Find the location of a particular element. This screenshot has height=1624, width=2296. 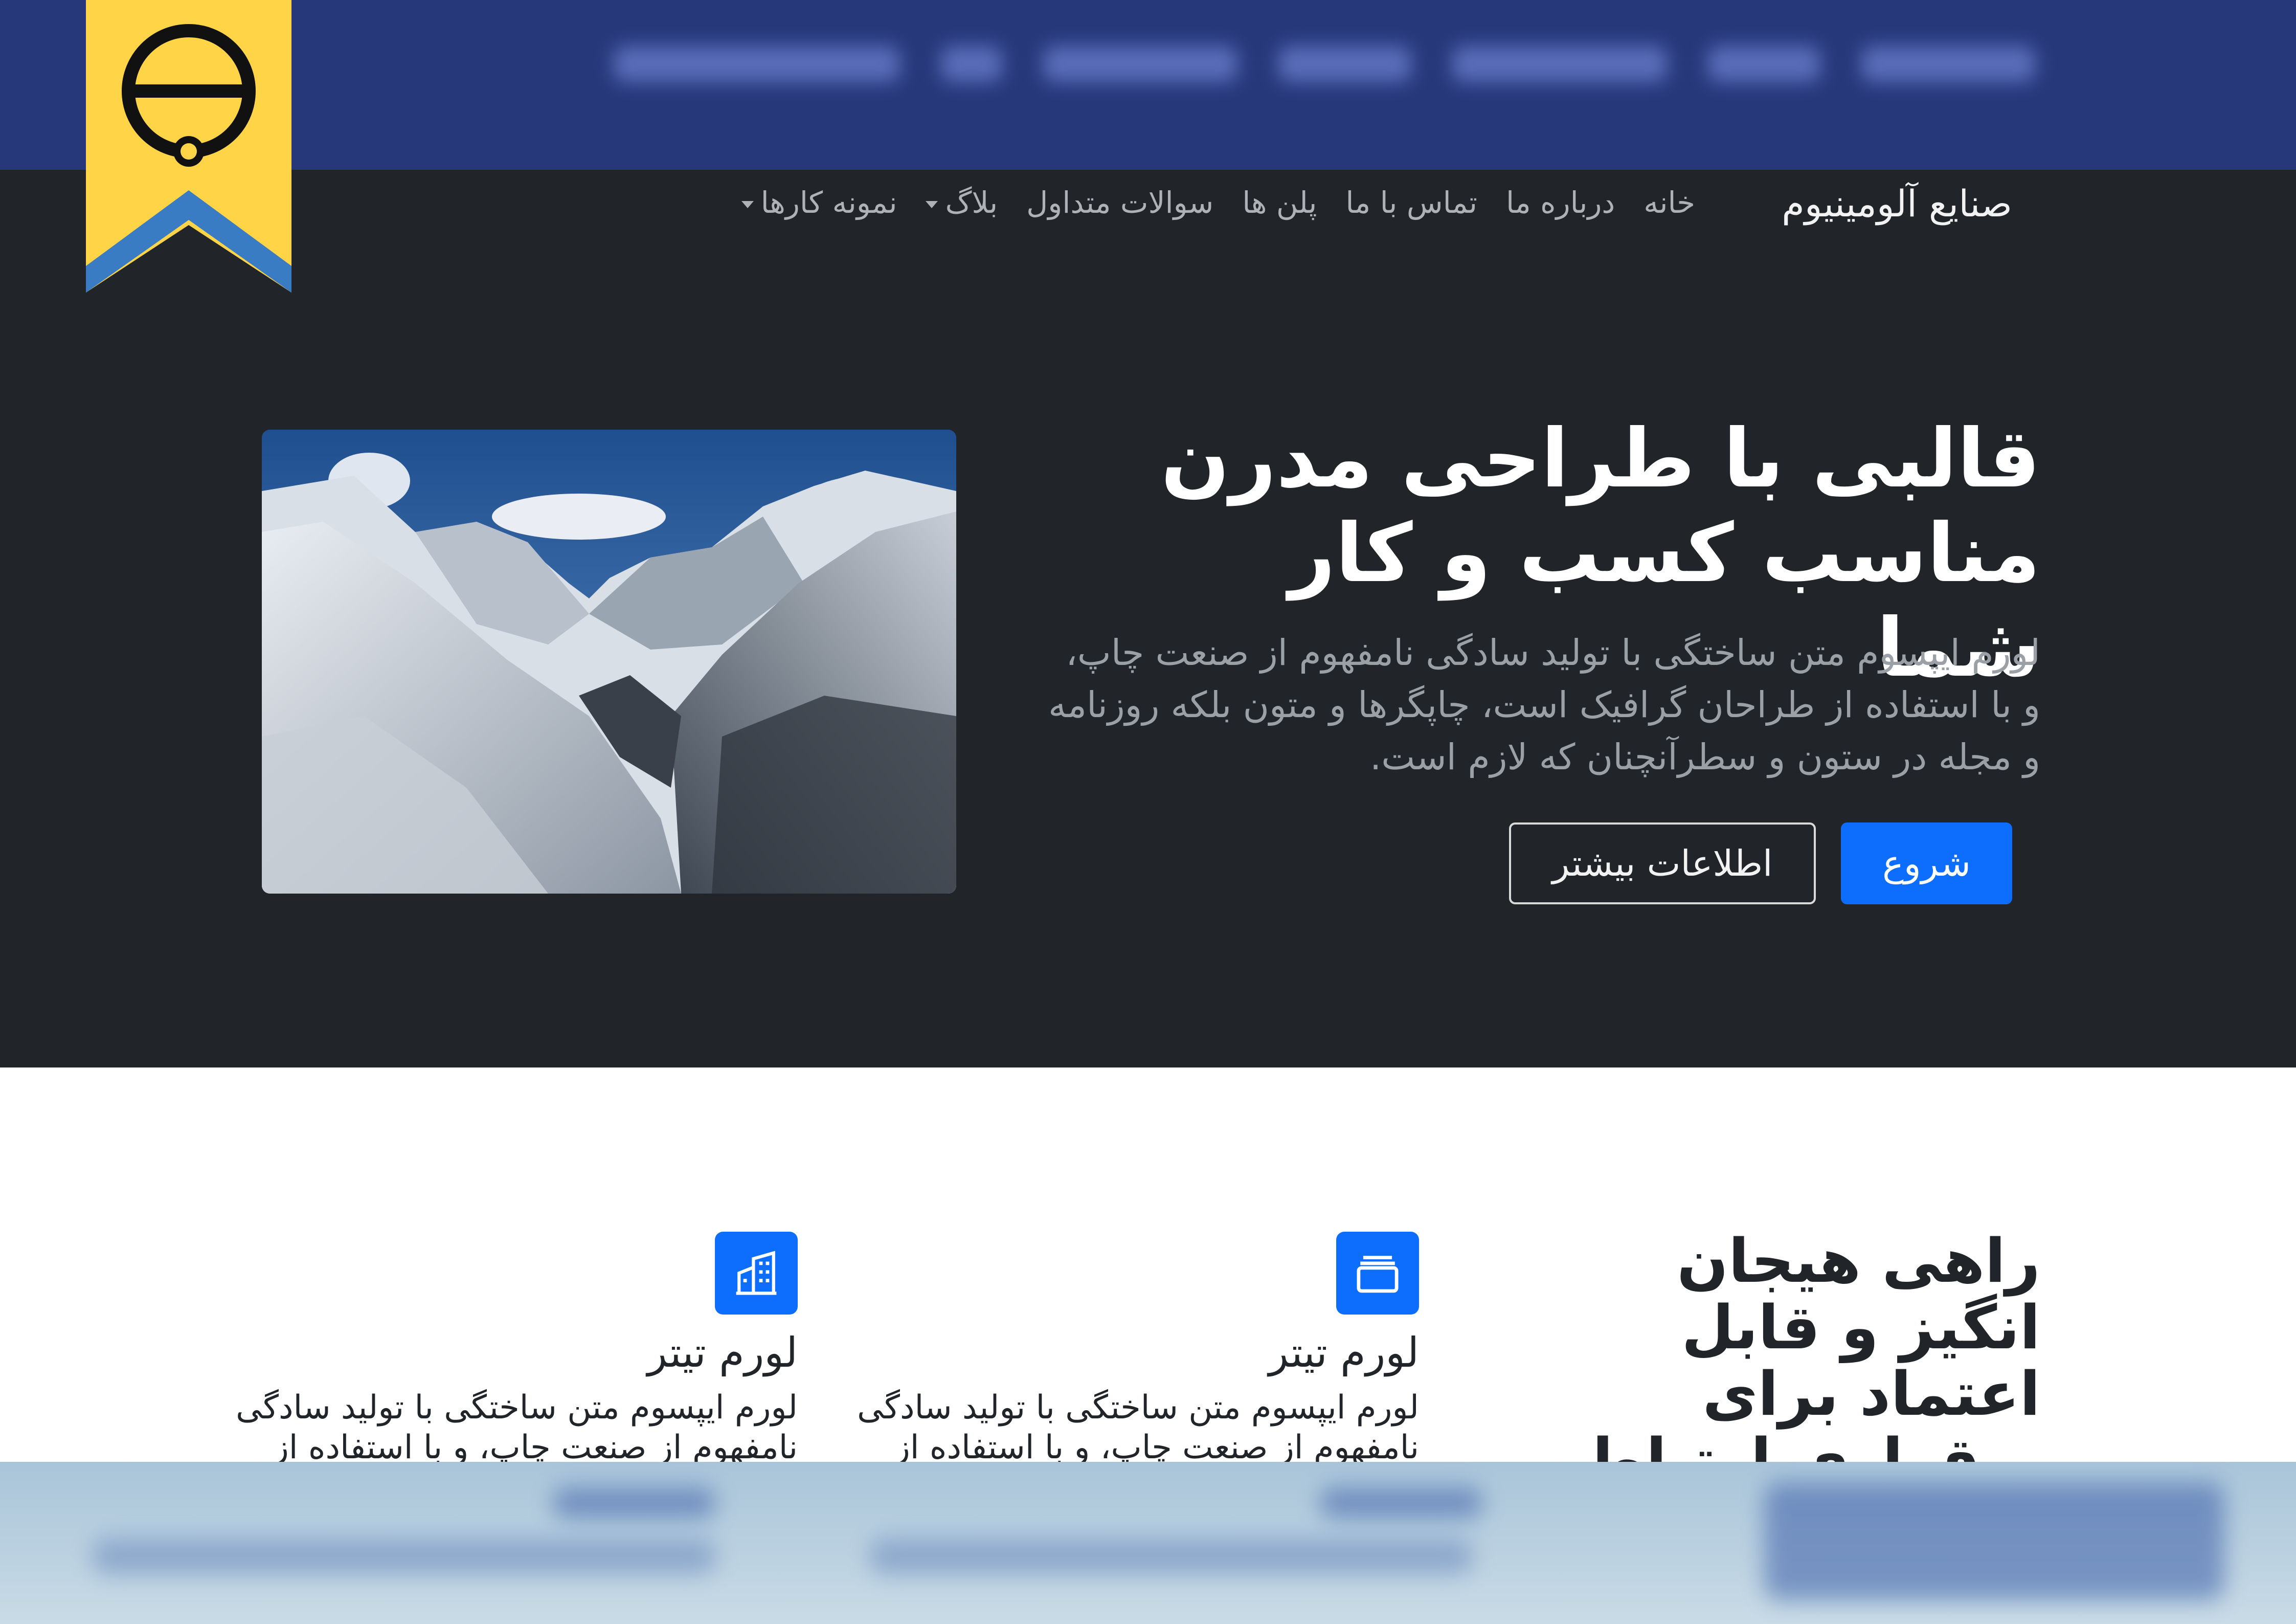

nav-item-portfolio-dropdown: نمونه کارها is located at coordinates (819, 202).